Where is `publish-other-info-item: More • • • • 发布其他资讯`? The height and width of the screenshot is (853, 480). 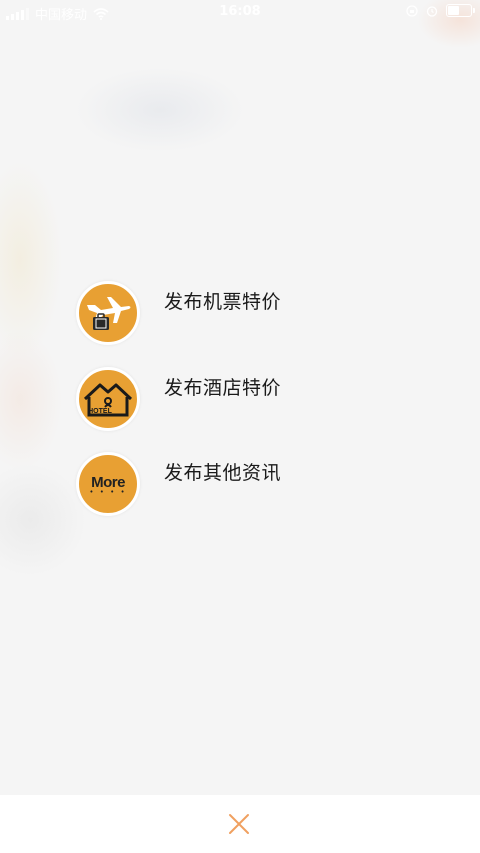
publish-other-info-item: More • • • • 发布其他资讯 is located at coordinates (206, 484).